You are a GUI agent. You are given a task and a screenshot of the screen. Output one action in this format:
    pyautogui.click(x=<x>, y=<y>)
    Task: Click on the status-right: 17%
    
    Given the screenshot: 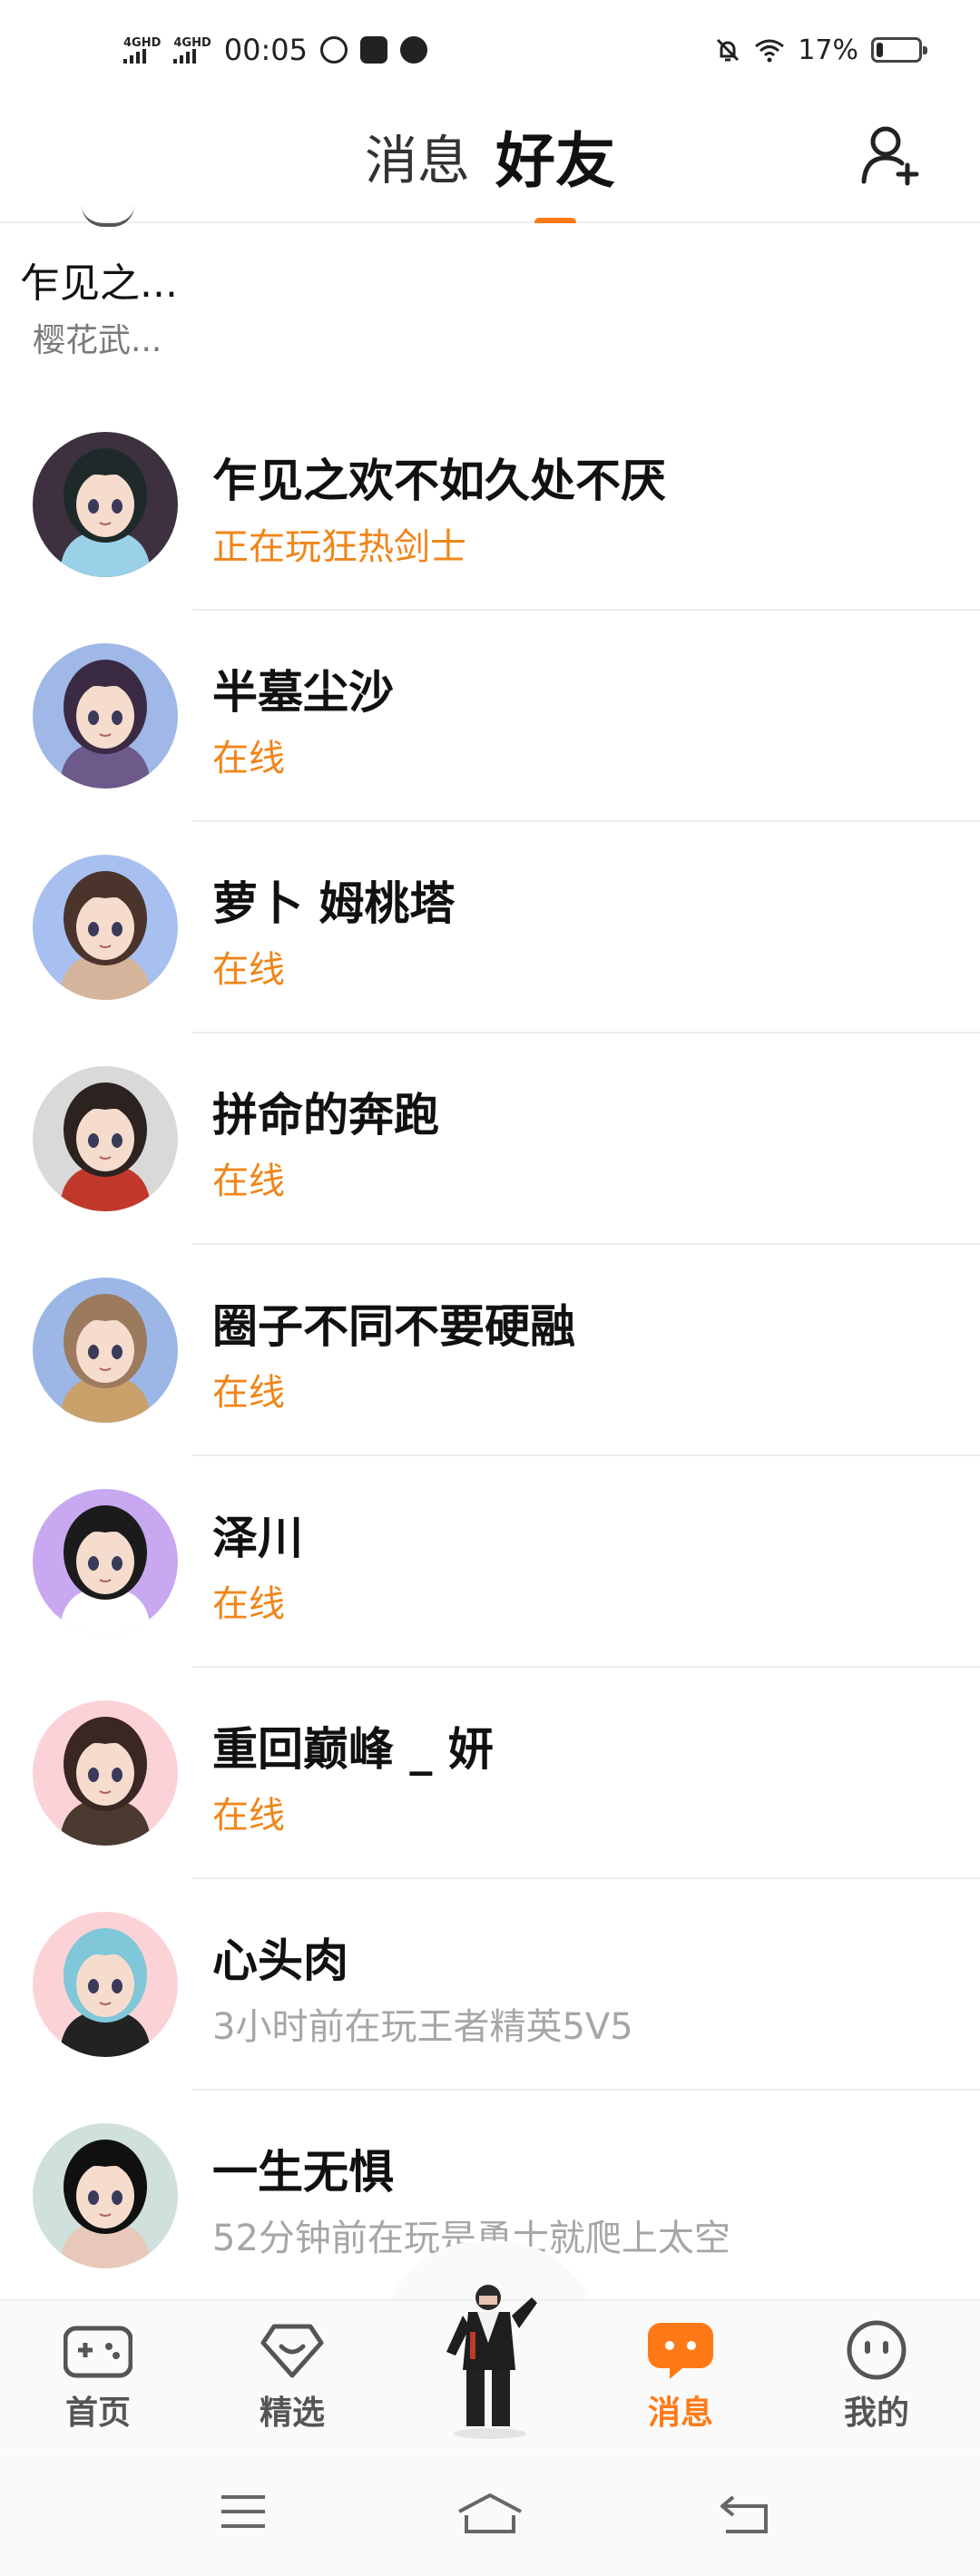 What is the action you would take?
    pyautogui.click(x=820, y=50)
    